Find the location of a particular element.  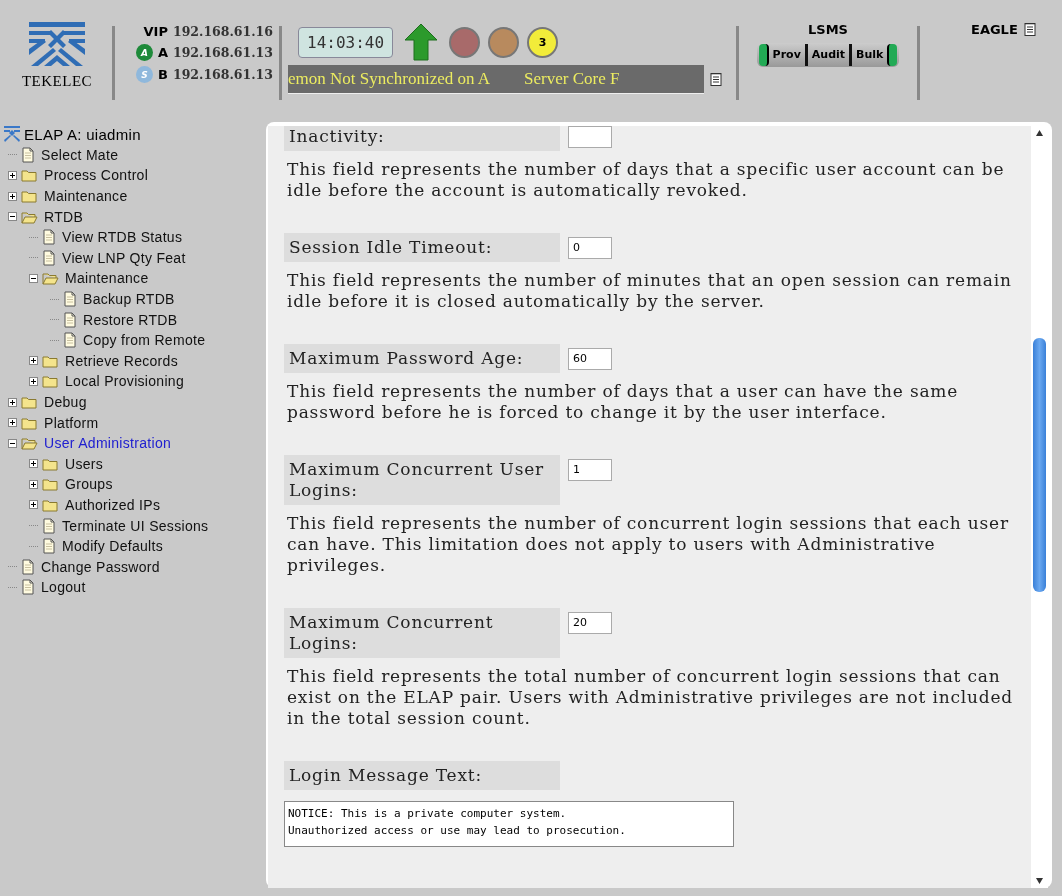

tree-item: Terminate UI Sessions is located at coordinates (135, 525).